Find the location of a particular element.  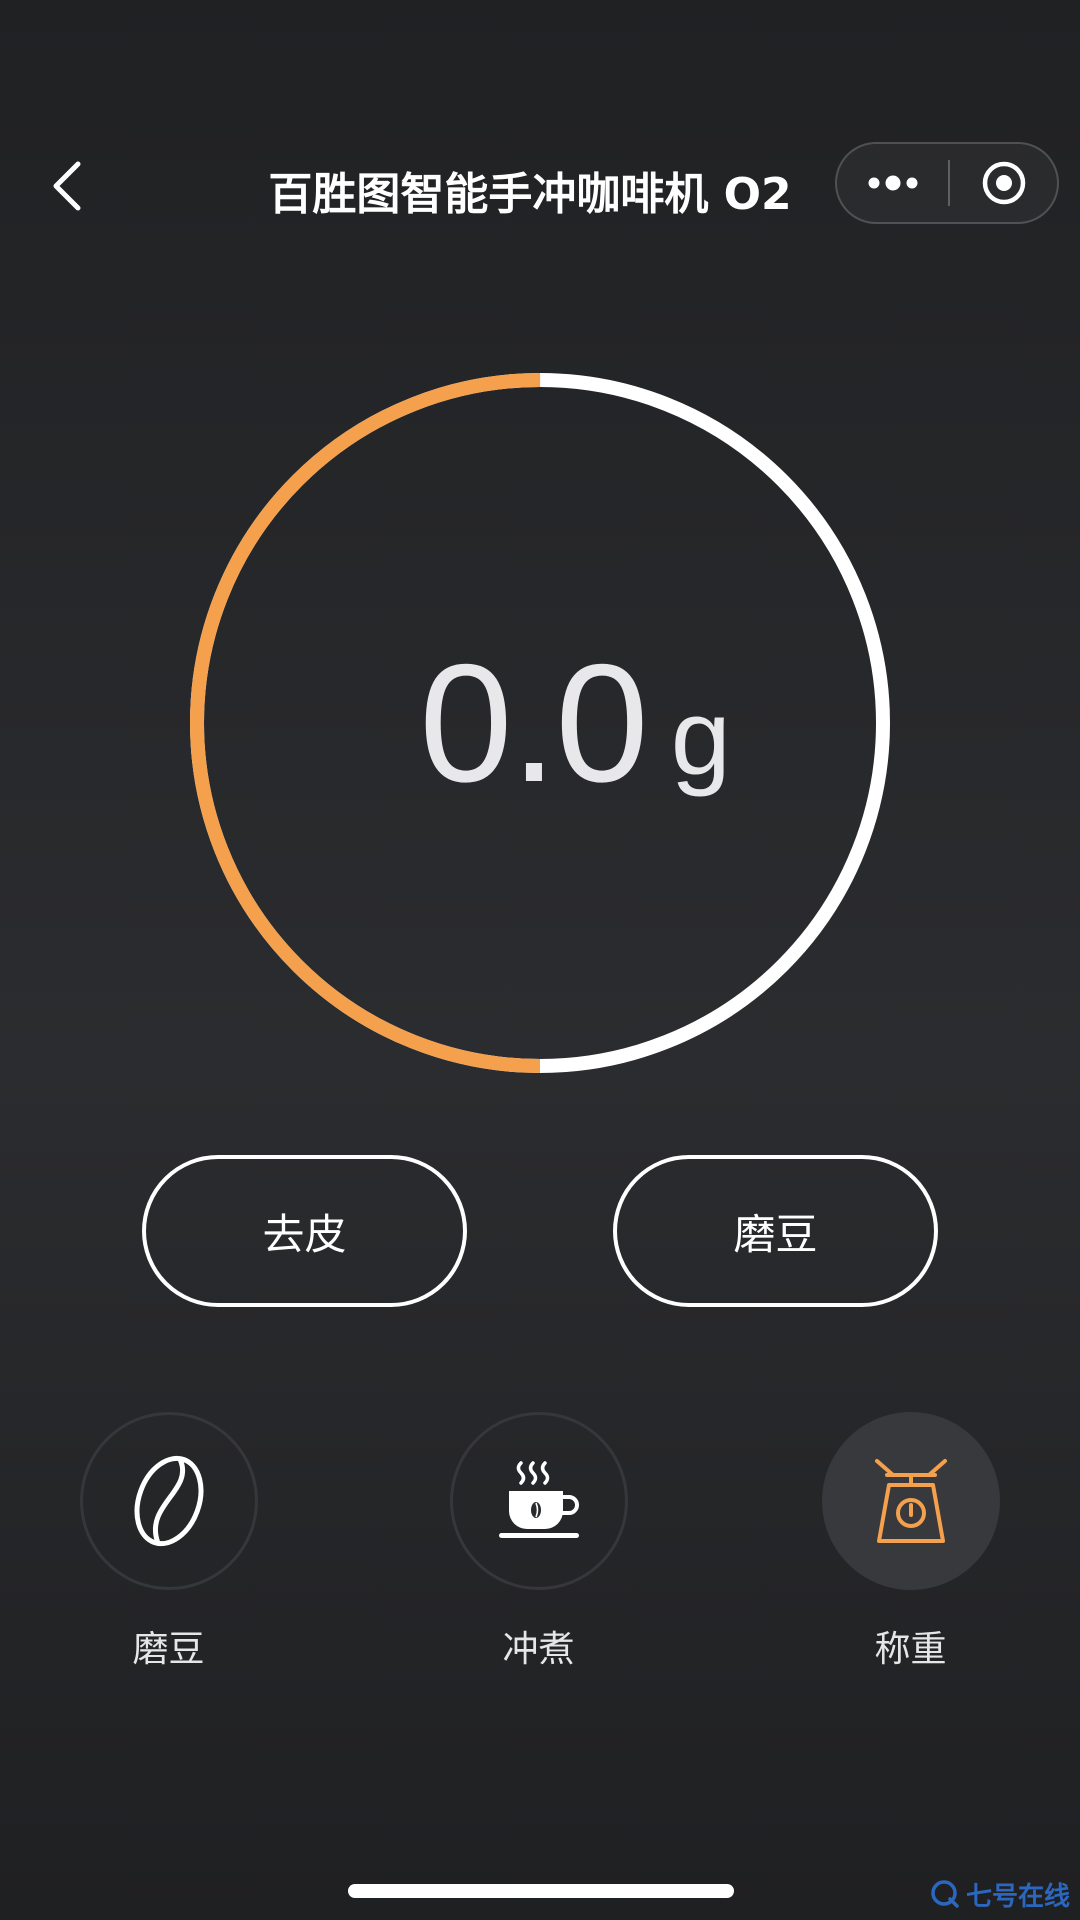

more-button is located at coordinates (892, 183).